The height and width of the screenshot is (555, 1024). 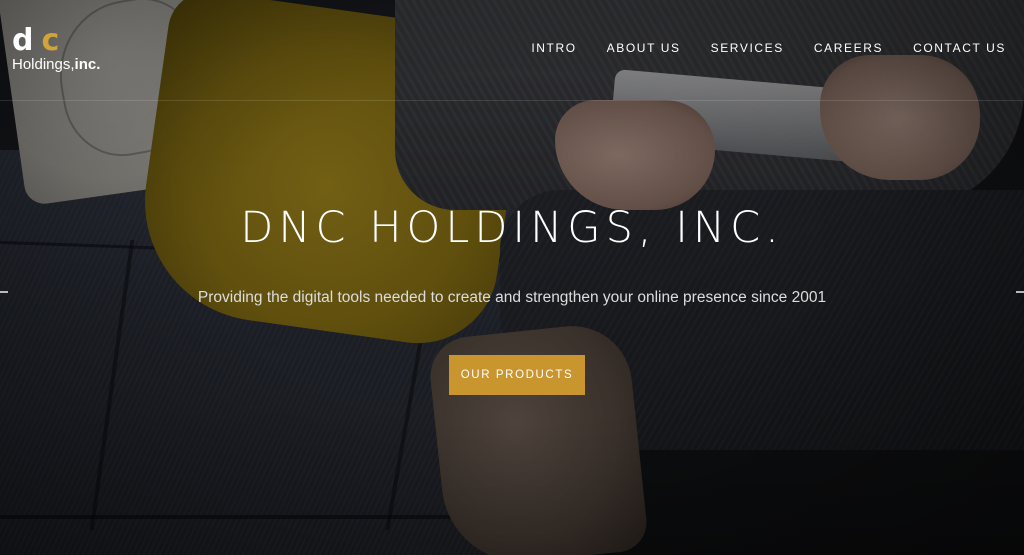 What do you see at coordinates (24, 40) in the screenshot?
I see `logo-letter-d: d` at bounding box center [24, 40].